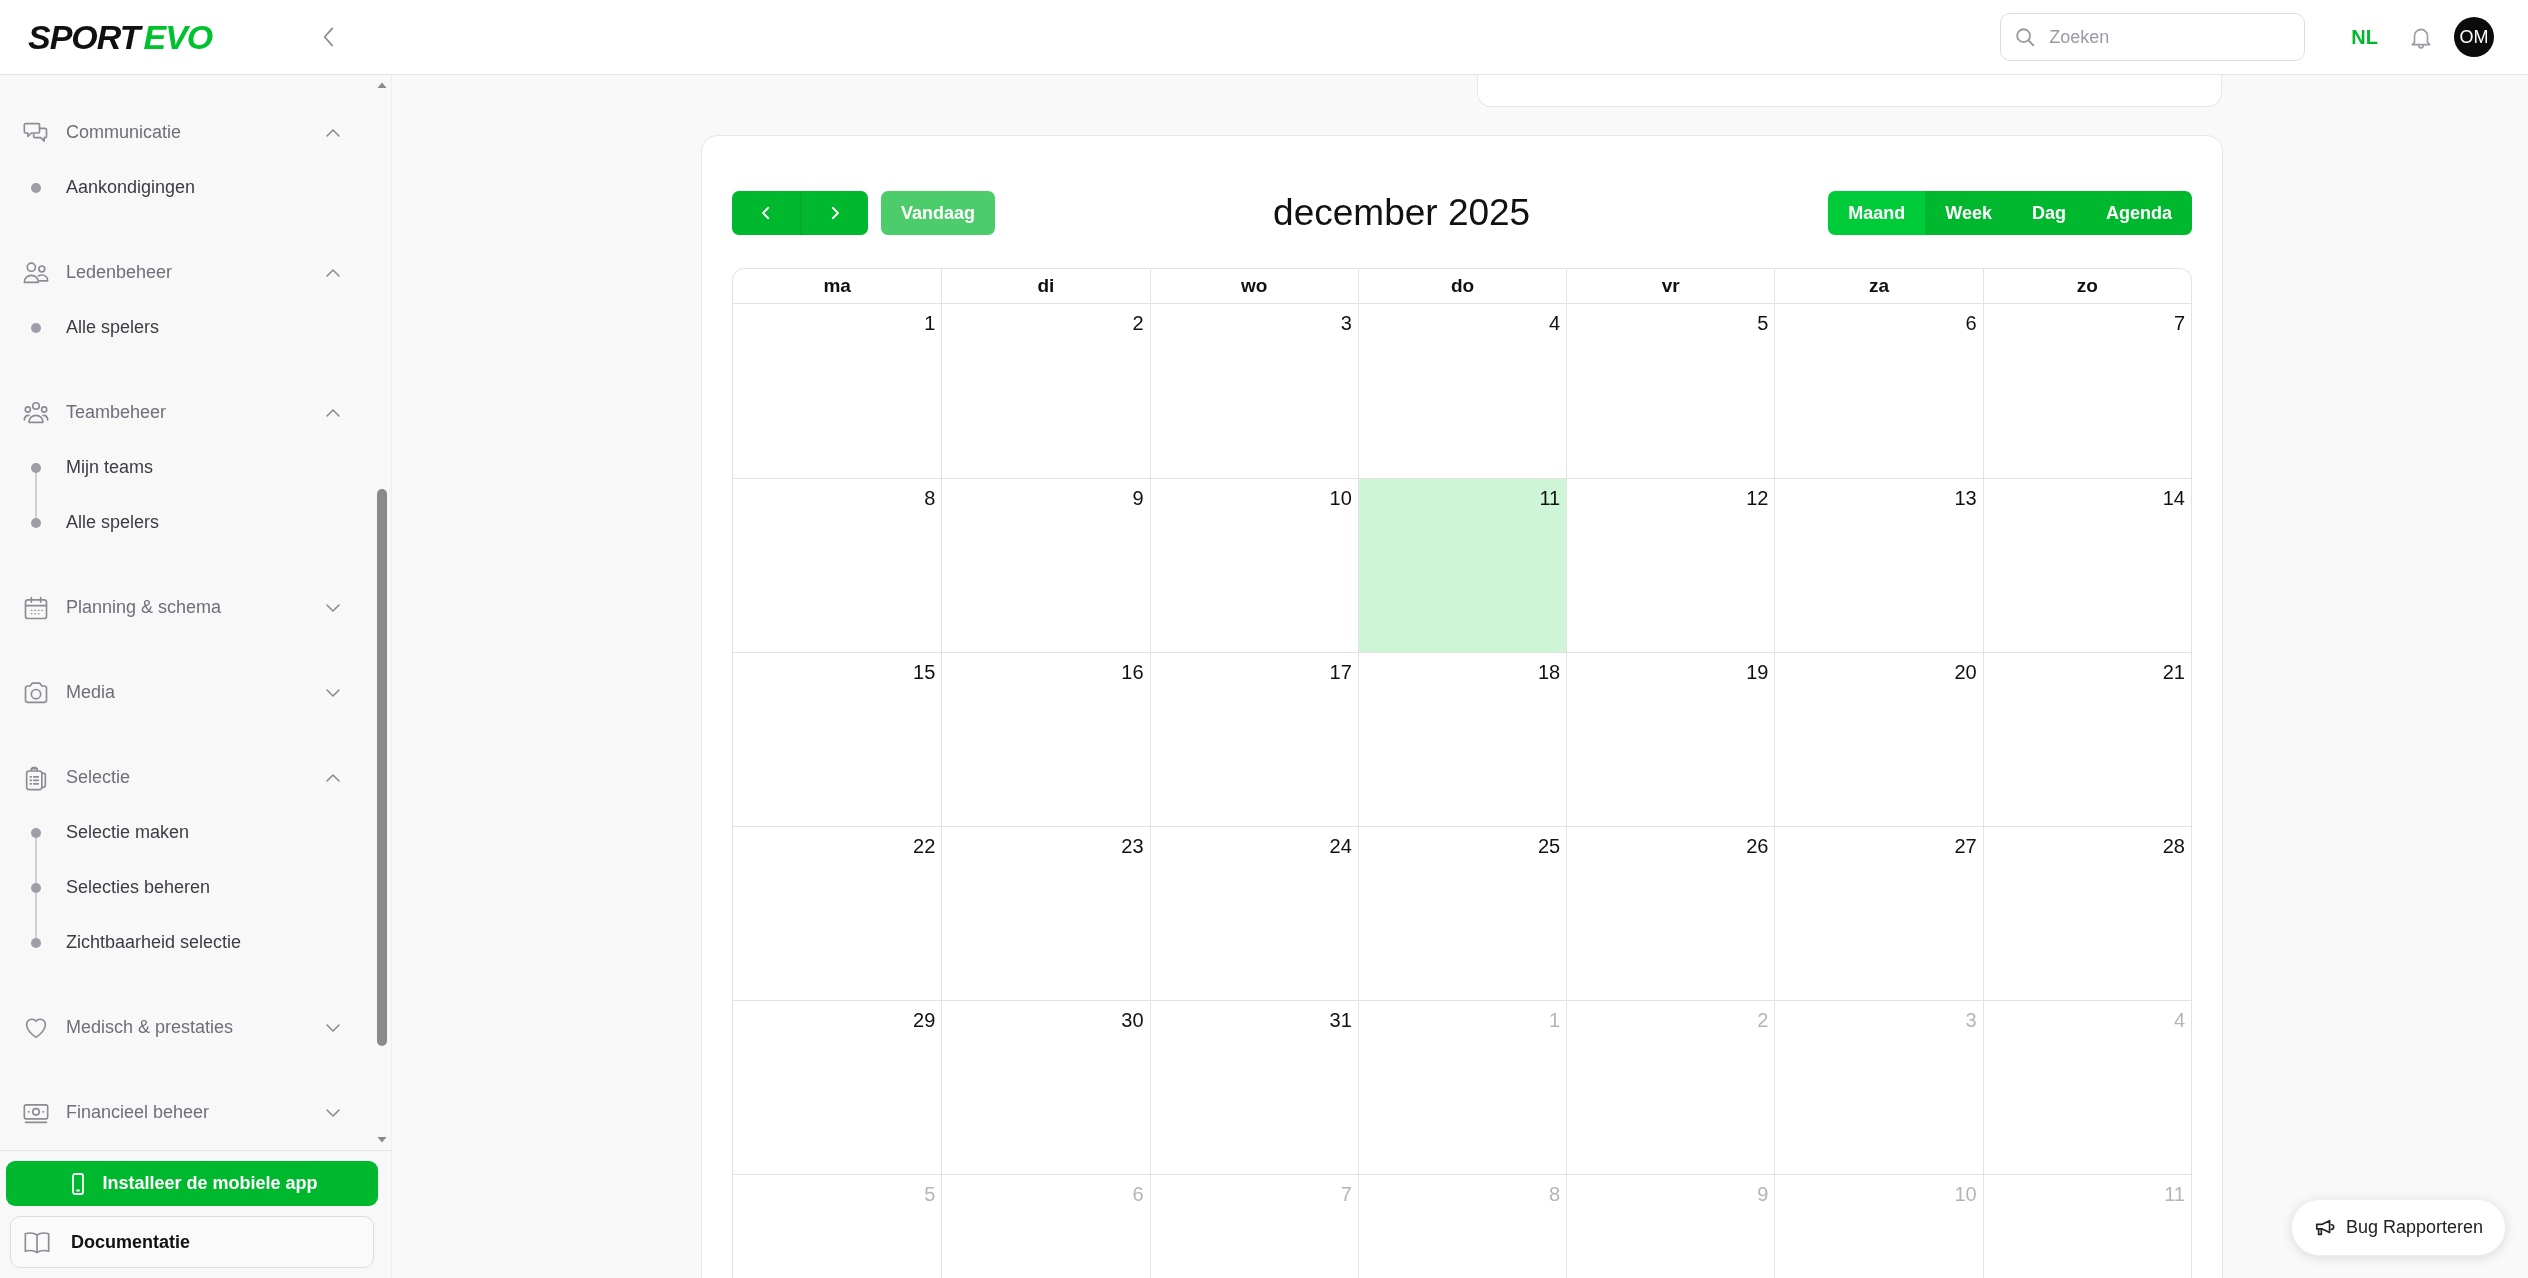 Image resolution: width=2528 pixels, height=1278 pixels. What do you see at coordinates (1965, 672) in the screenshot?
I see `day-number: 20` at bounding box center [1965, 672].